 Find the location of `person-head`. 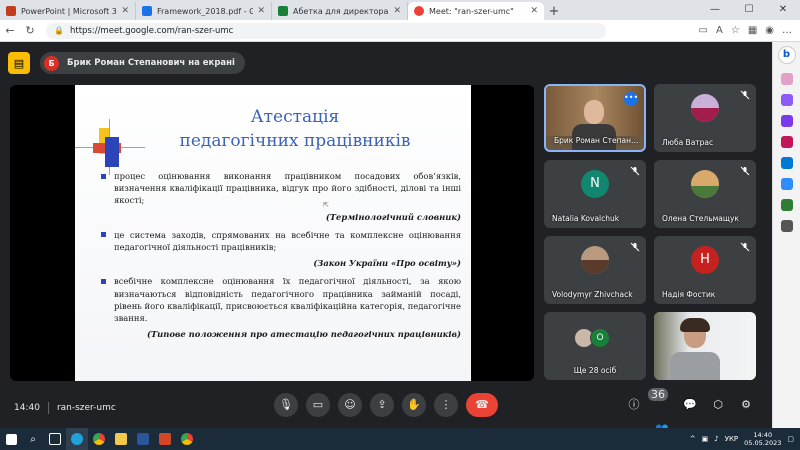

person-head is located at coordinates (594, 112).